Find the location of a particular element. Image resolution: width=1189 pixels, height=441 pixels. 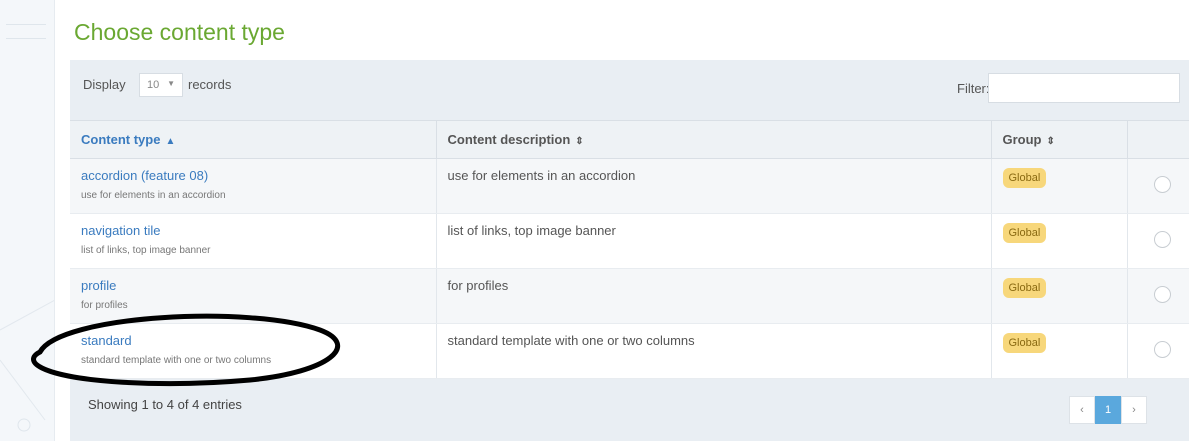

page-size-select: 10 ▼ is located at coordinates (161, 85).